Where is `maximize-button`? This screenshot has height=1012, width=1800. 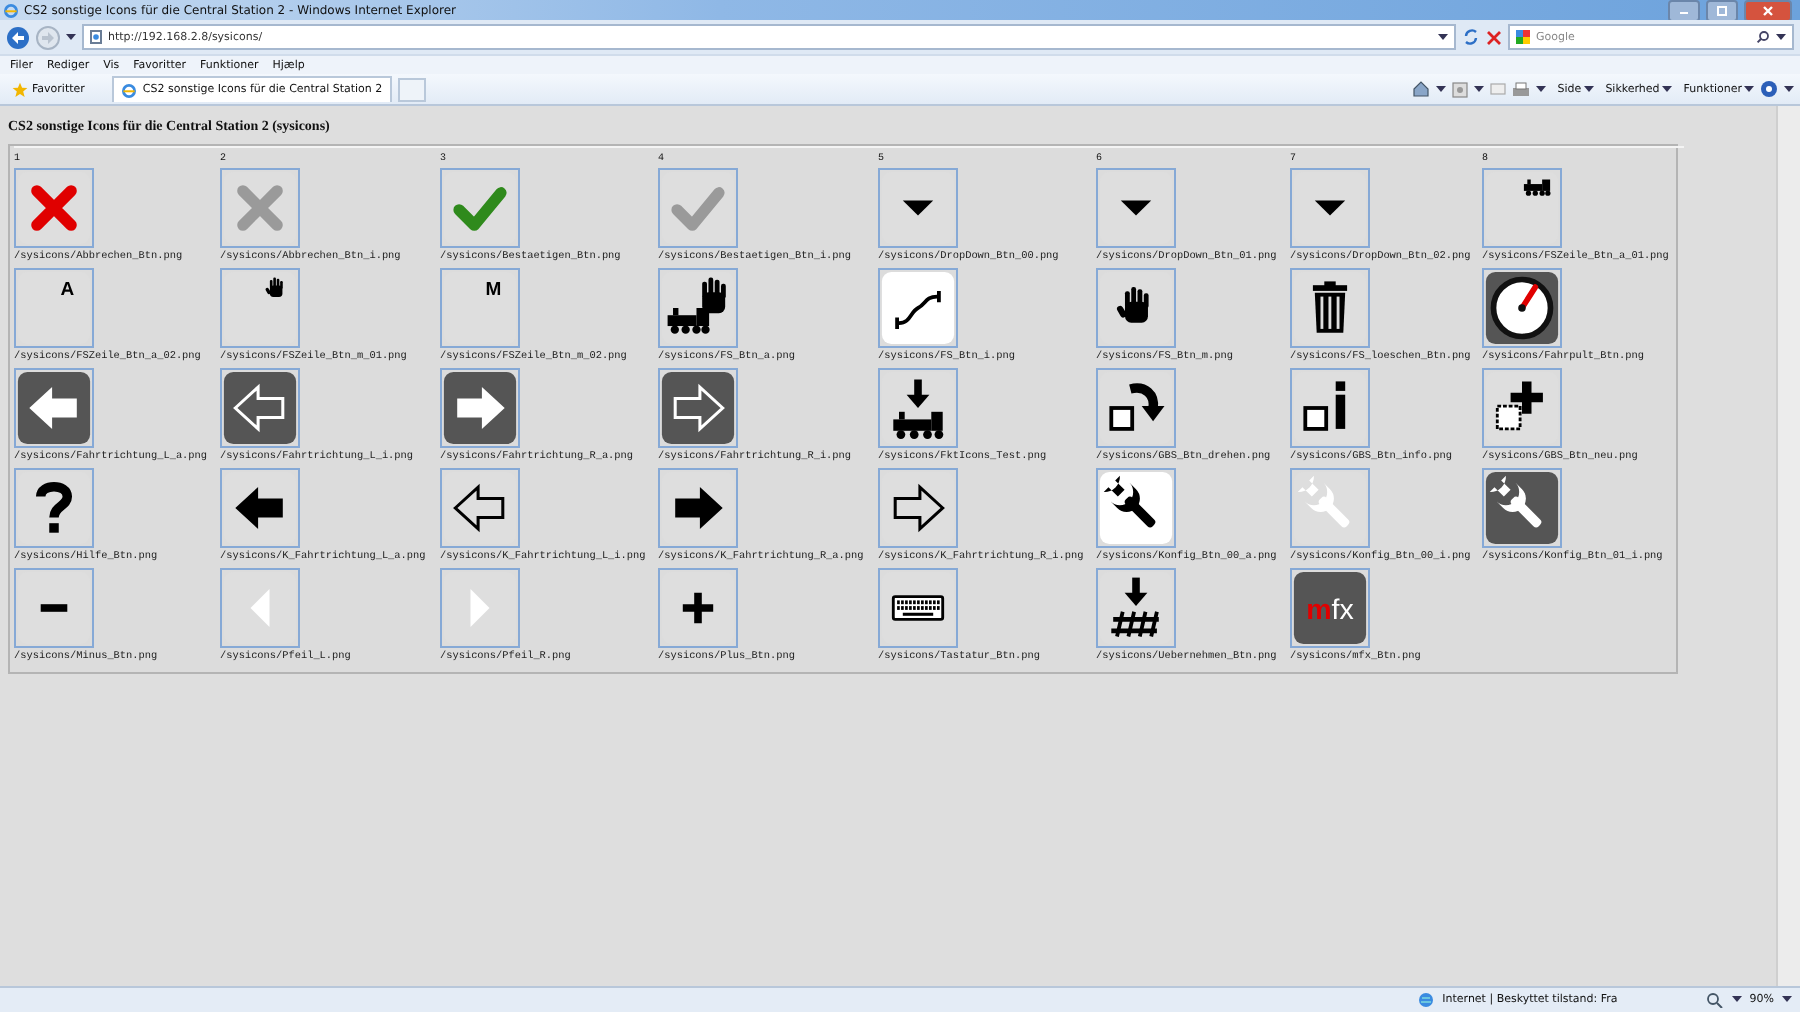
maximize-button is located at coordinates (1722, 10).